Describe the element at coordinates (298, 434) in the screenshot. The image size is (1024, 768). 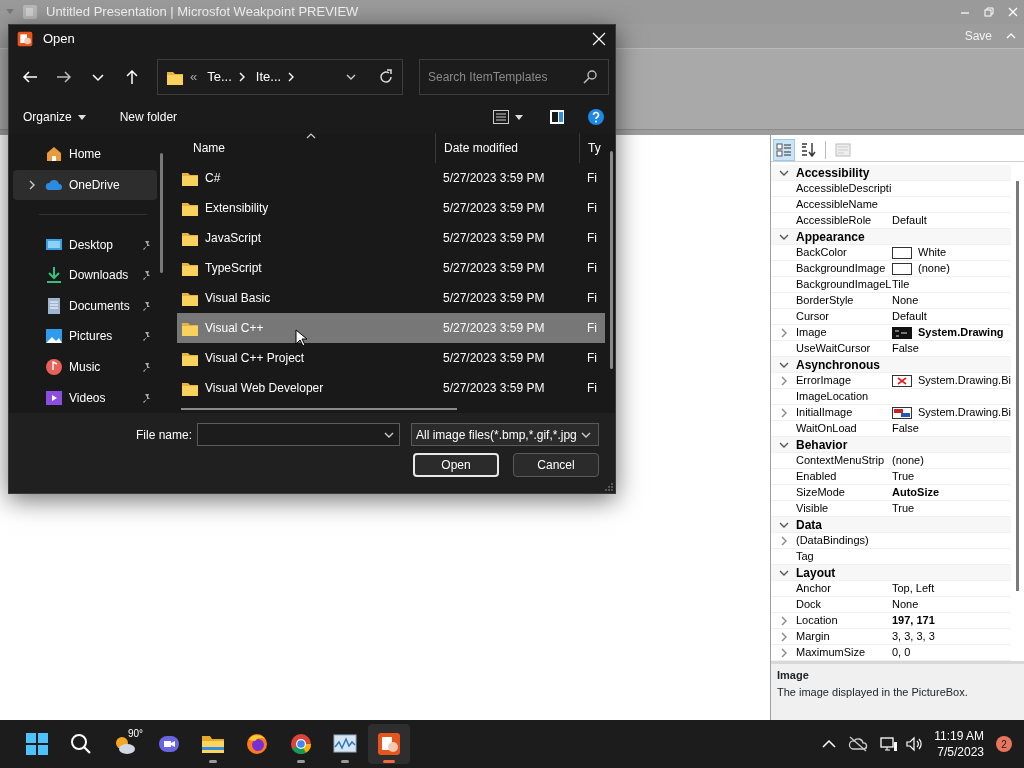
I see `file-name-field` at that location.